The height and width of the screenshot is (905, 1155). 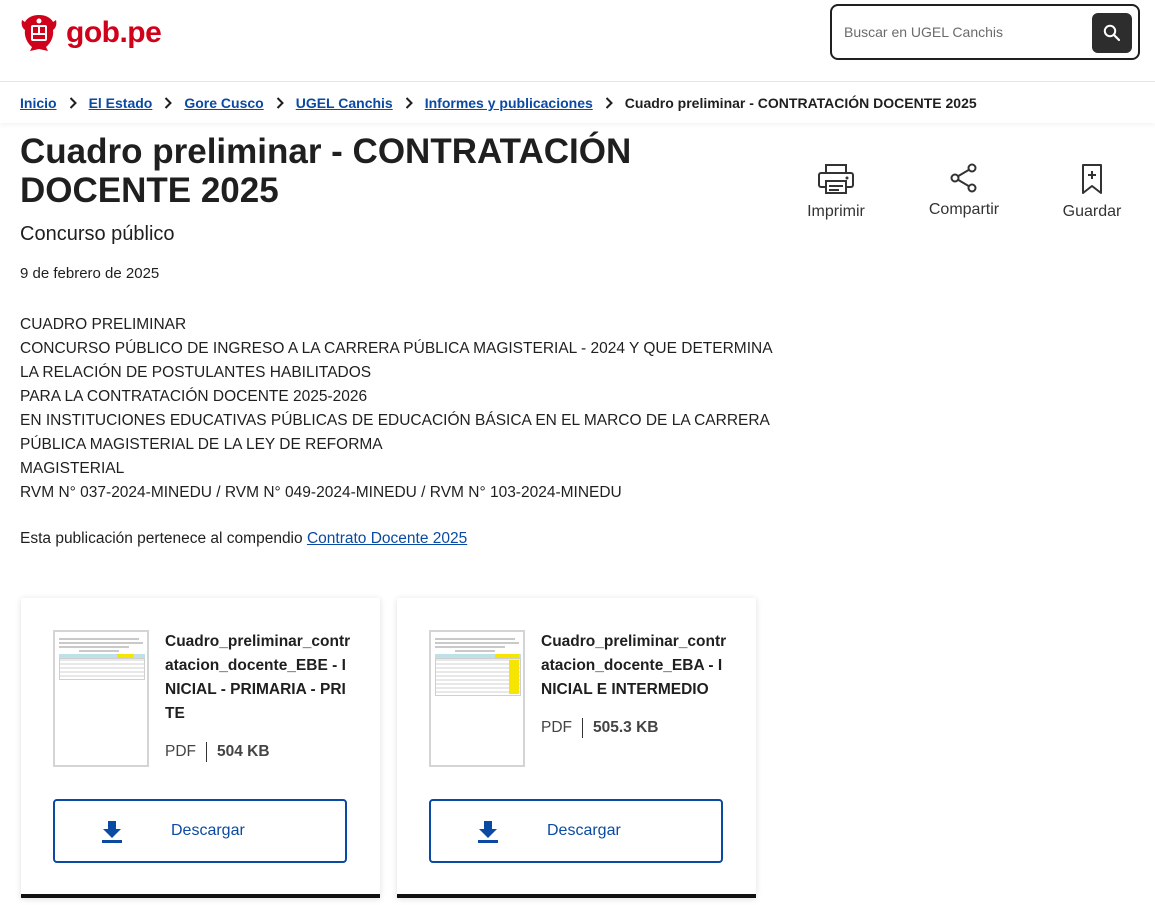 I want to click on breadcrumb-link-inicio: Inicio, so click(x=38, y=103).